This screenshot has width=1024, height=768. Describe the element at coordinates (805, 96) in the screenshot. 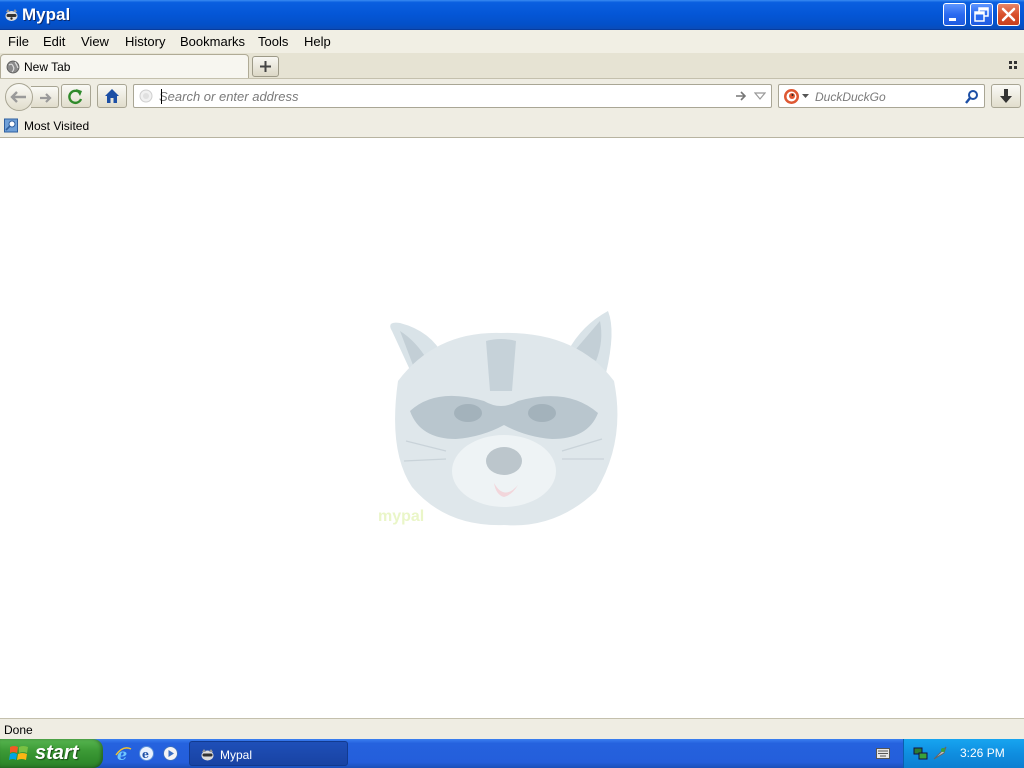

I see `engine-dropdown-icon` at that location.